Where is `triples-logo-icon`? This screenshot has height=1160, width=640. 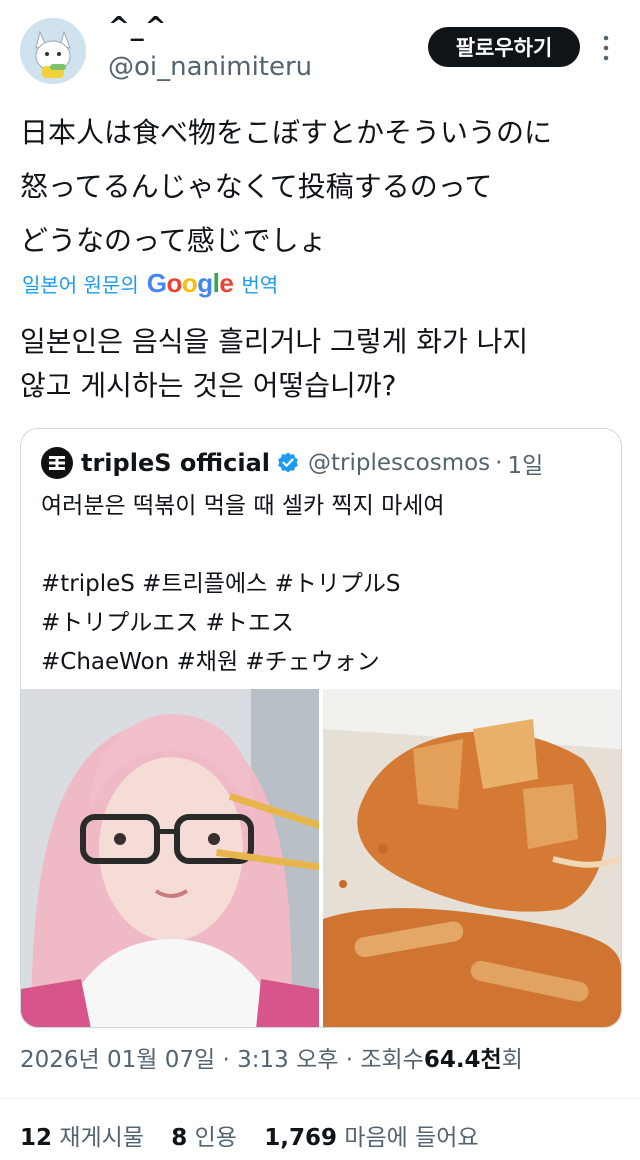 triples-logo-icon is located at coordinates (57, 463).